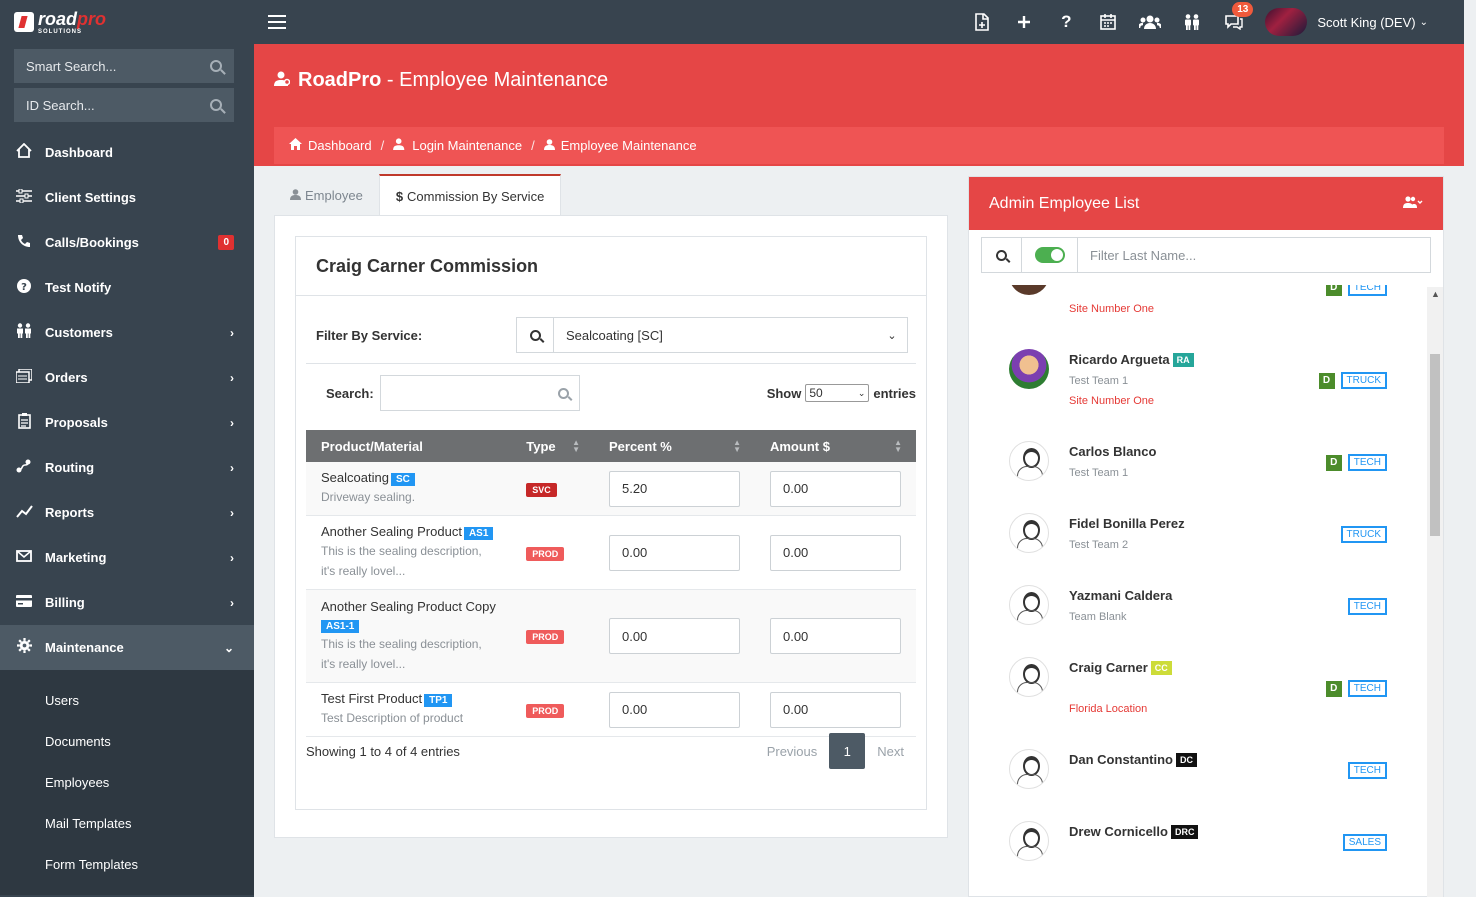 The height and width of the screenshot is (897, 1476). I want to click on column-header-percent: Percent % ▲ ▼, so click(674, 446).